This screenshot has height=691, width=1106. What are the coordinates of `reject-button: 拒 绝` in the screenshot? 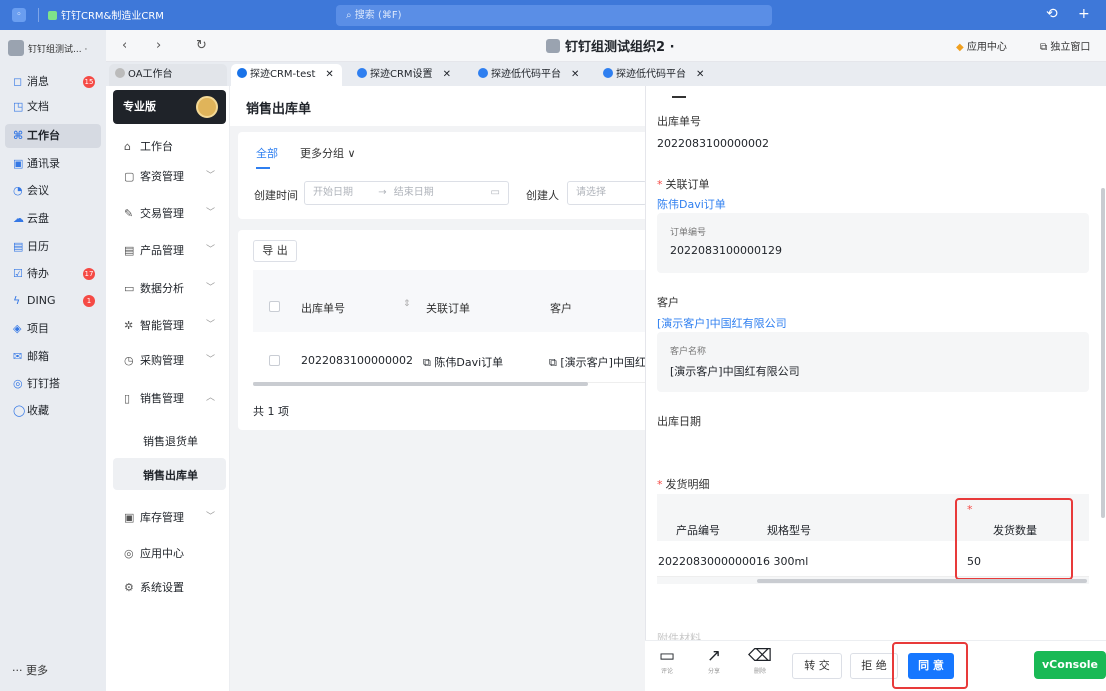 It's located at (874, 666).